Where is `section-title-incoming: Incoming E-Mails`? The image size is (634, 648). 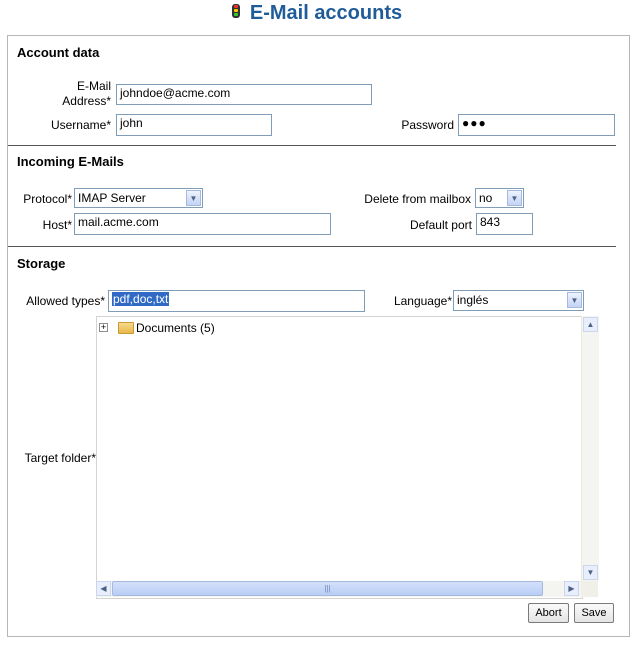 section-title-incoming: Incoming E-Mails is located at coordinates (70, 161).